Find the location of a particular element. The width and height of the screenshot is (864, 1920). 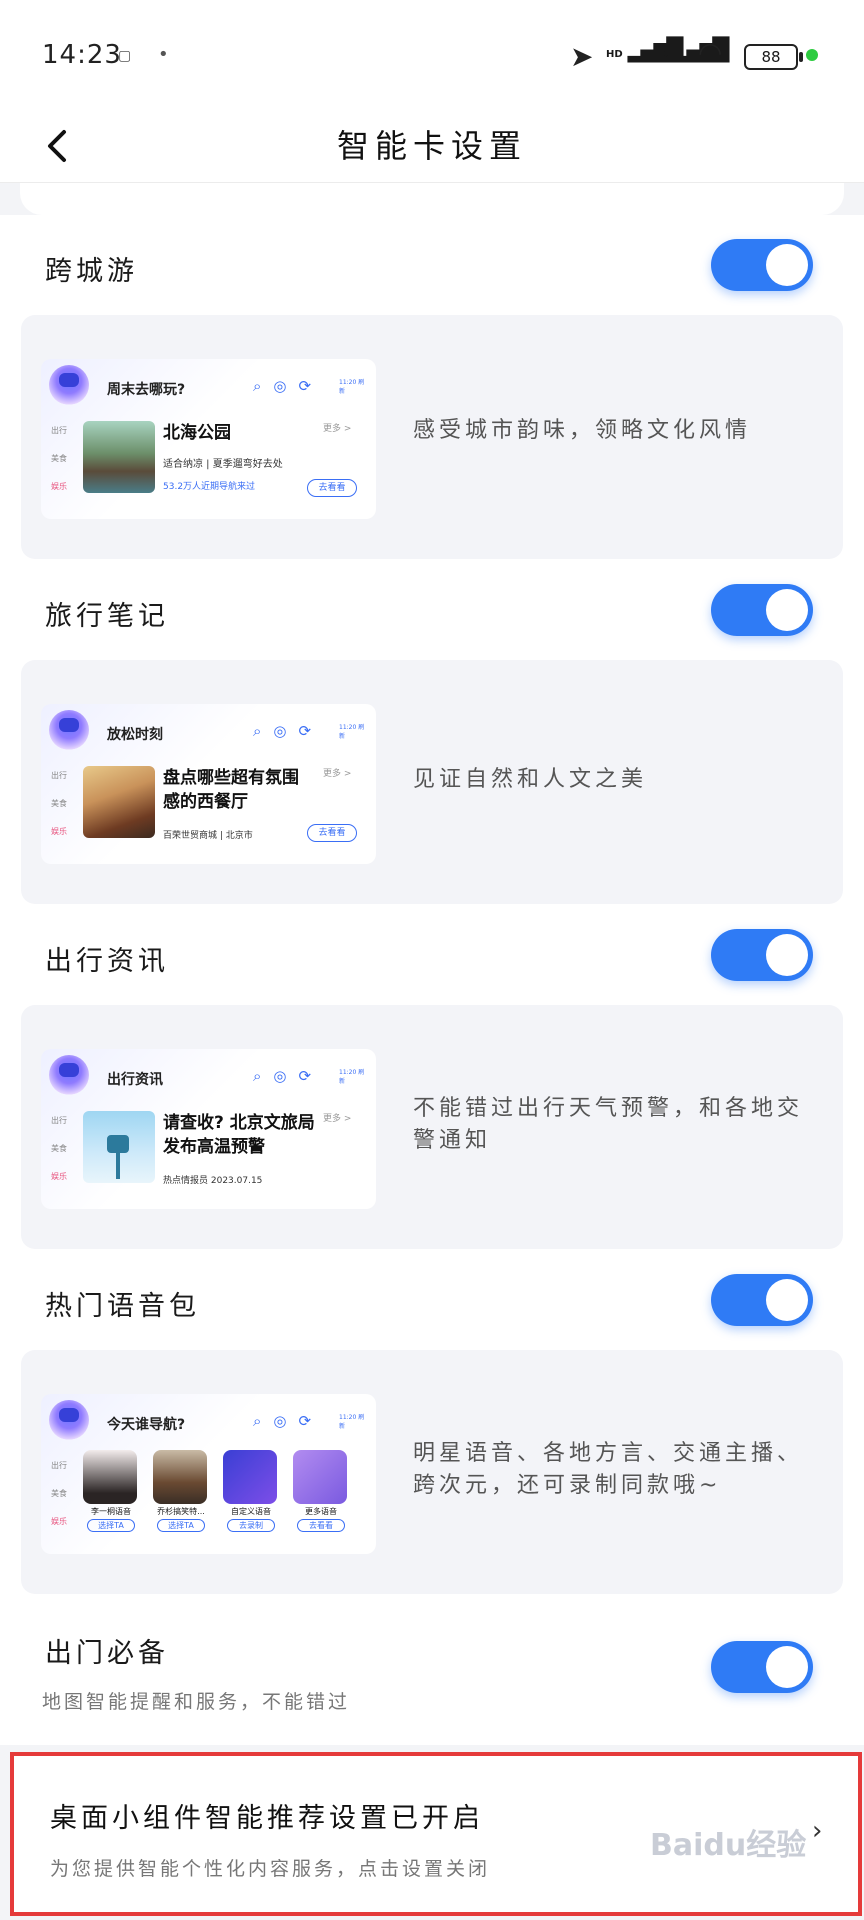

section-title: 热门语音包 is located at coordinates (122, 1306).